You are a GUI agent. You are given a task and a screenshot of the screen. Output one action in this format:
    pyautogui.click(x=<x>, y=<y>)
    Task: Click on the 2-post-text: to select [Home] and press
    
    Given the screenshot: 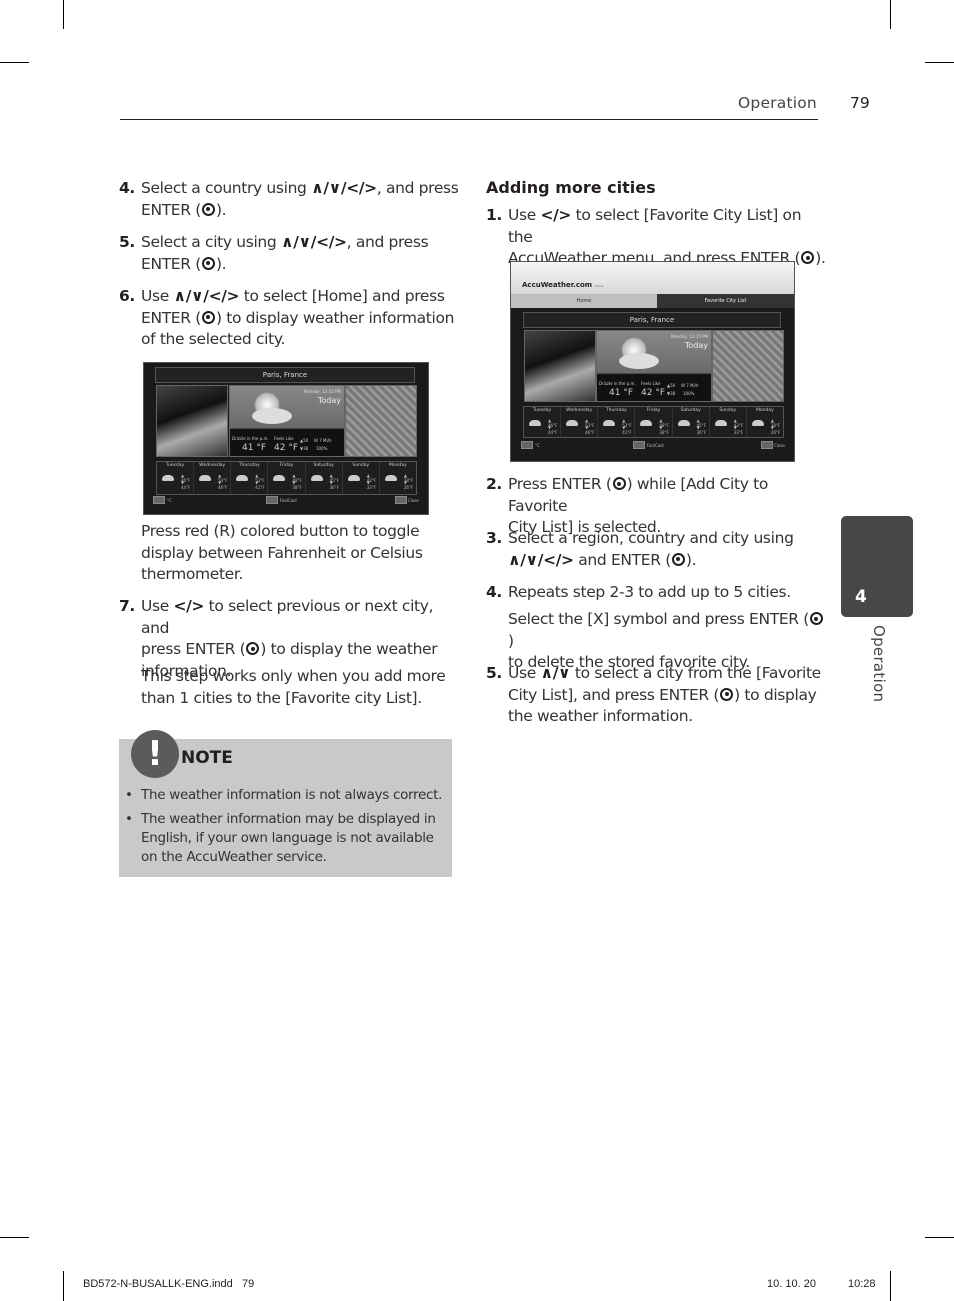 What is the action you would take?
    pyautogui.click(x=342, y=296)
    